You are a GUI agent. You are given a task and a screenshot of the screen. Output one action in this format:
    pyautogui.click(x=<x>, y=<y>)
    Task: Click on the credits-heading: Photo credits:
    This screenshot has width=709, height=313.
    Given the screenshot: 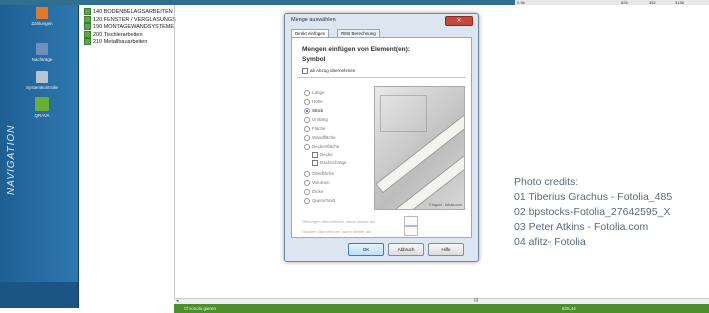 What is the action you would take?
    pyautogui.click(x=546, y=182)
    